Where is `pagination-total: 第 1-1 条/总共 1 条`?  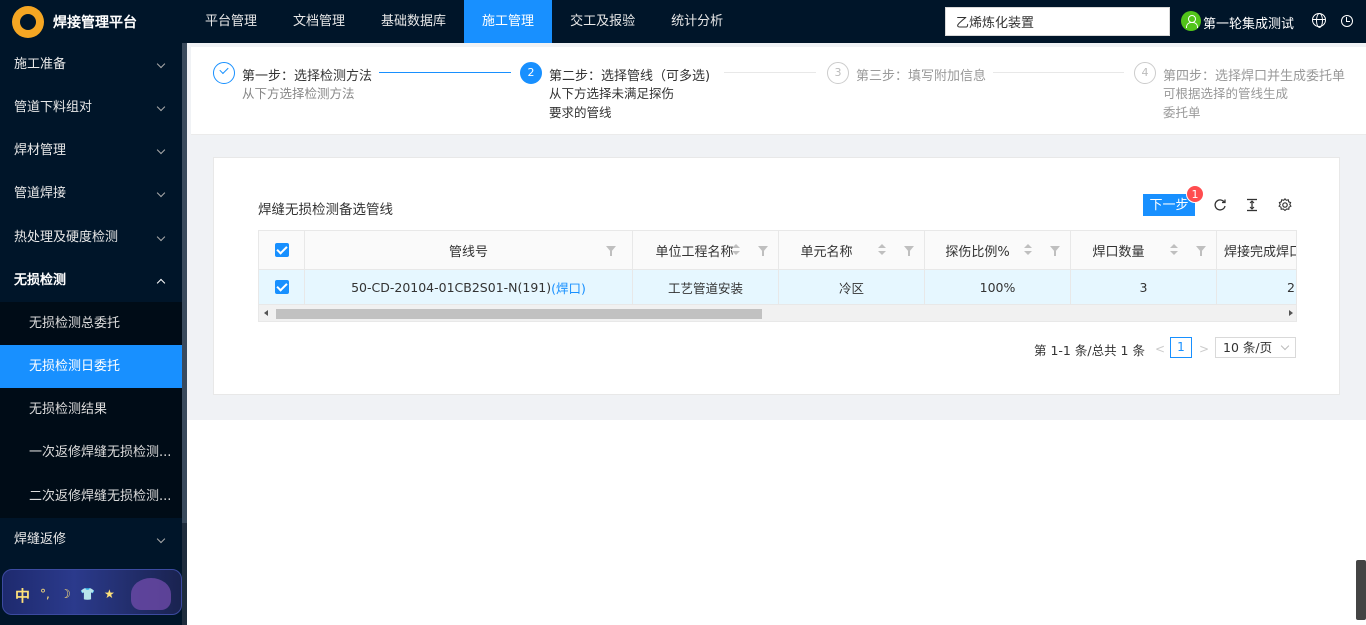 pagination-total: 第 1-1 条/总共 1 条 is located at coordinates (1089, 350).